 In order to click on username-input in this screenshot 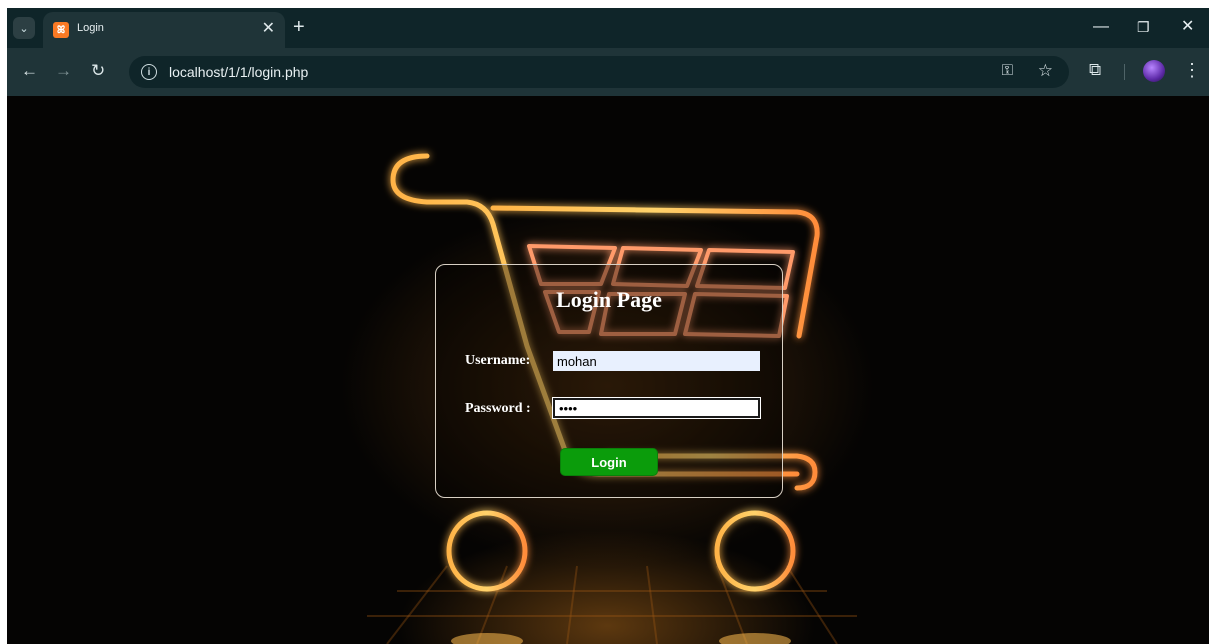, I will do `click(656, 361)`.